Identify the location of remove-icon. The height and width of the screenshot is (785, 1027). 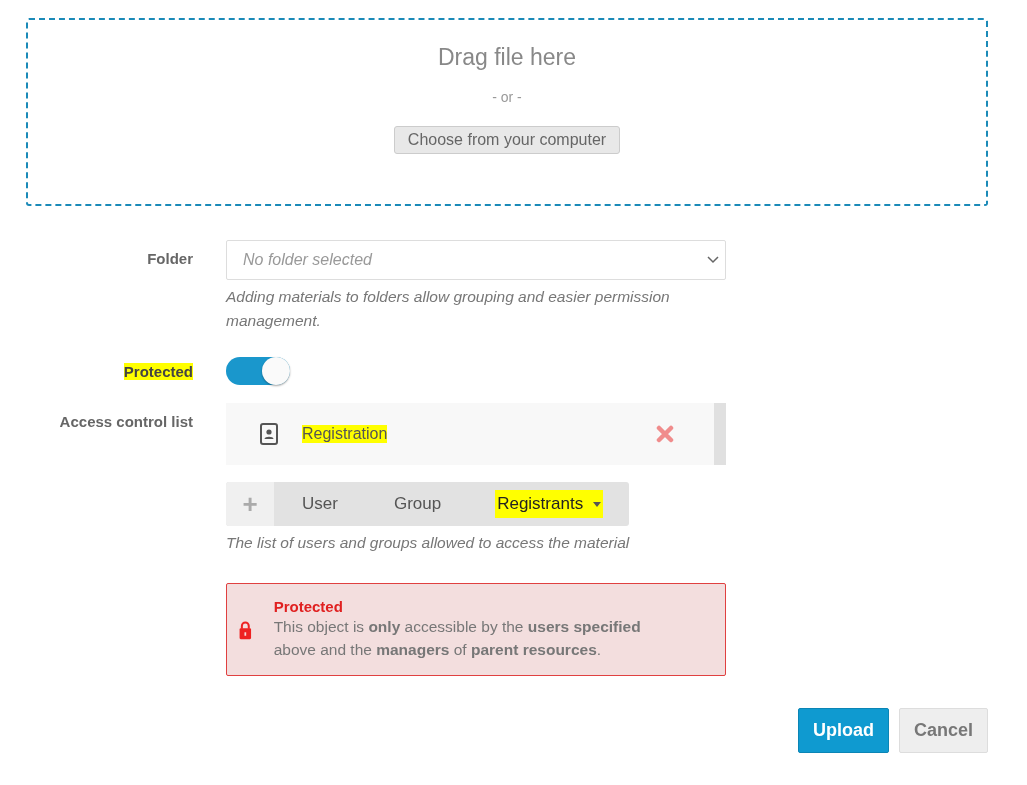
(665, 434).